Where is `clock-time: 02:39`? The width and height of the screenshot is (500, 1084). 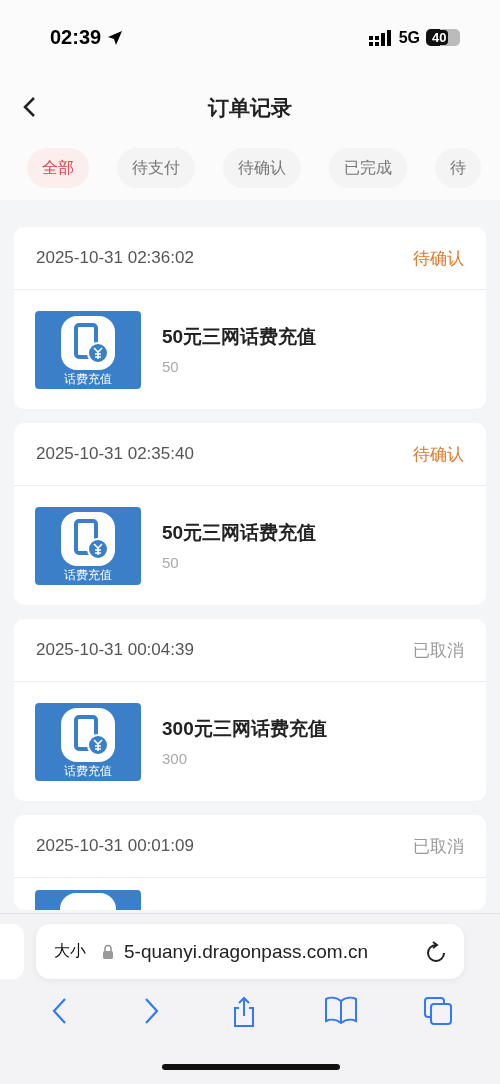 clock-time: 02:39 is located at coordinates (76, 37).